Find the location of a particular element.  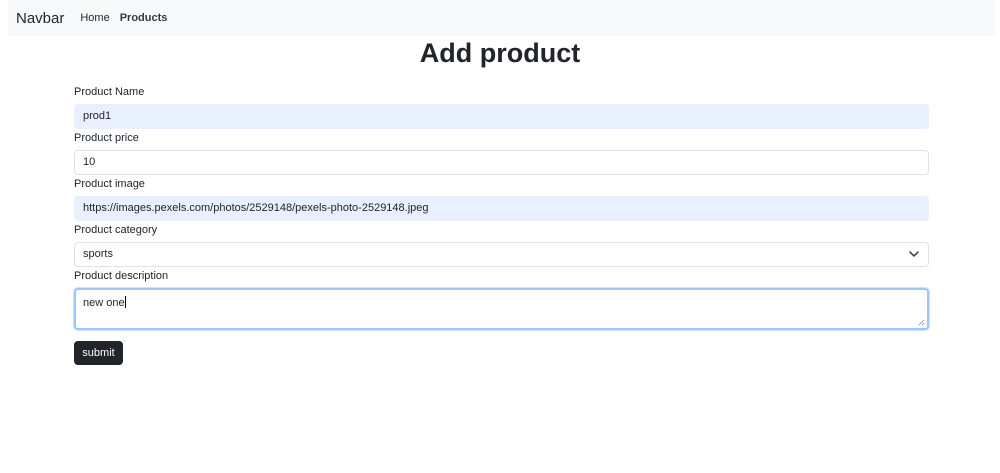

nav-link-home: Home is located at coordinates (94, 18).